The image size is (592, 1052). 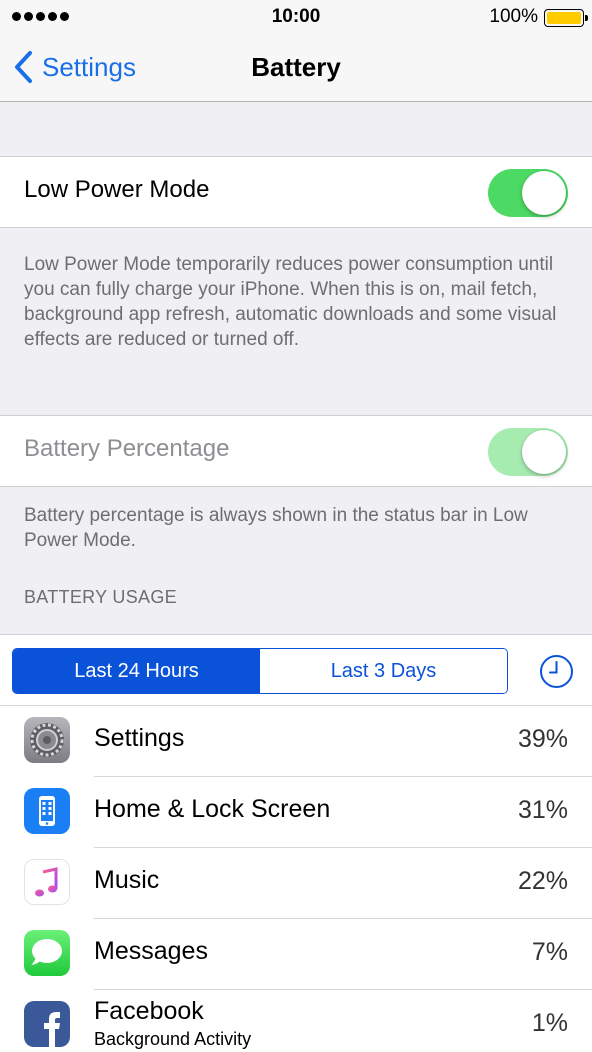 I want to click on phone-screen-icon, so click(x=47, y=811).